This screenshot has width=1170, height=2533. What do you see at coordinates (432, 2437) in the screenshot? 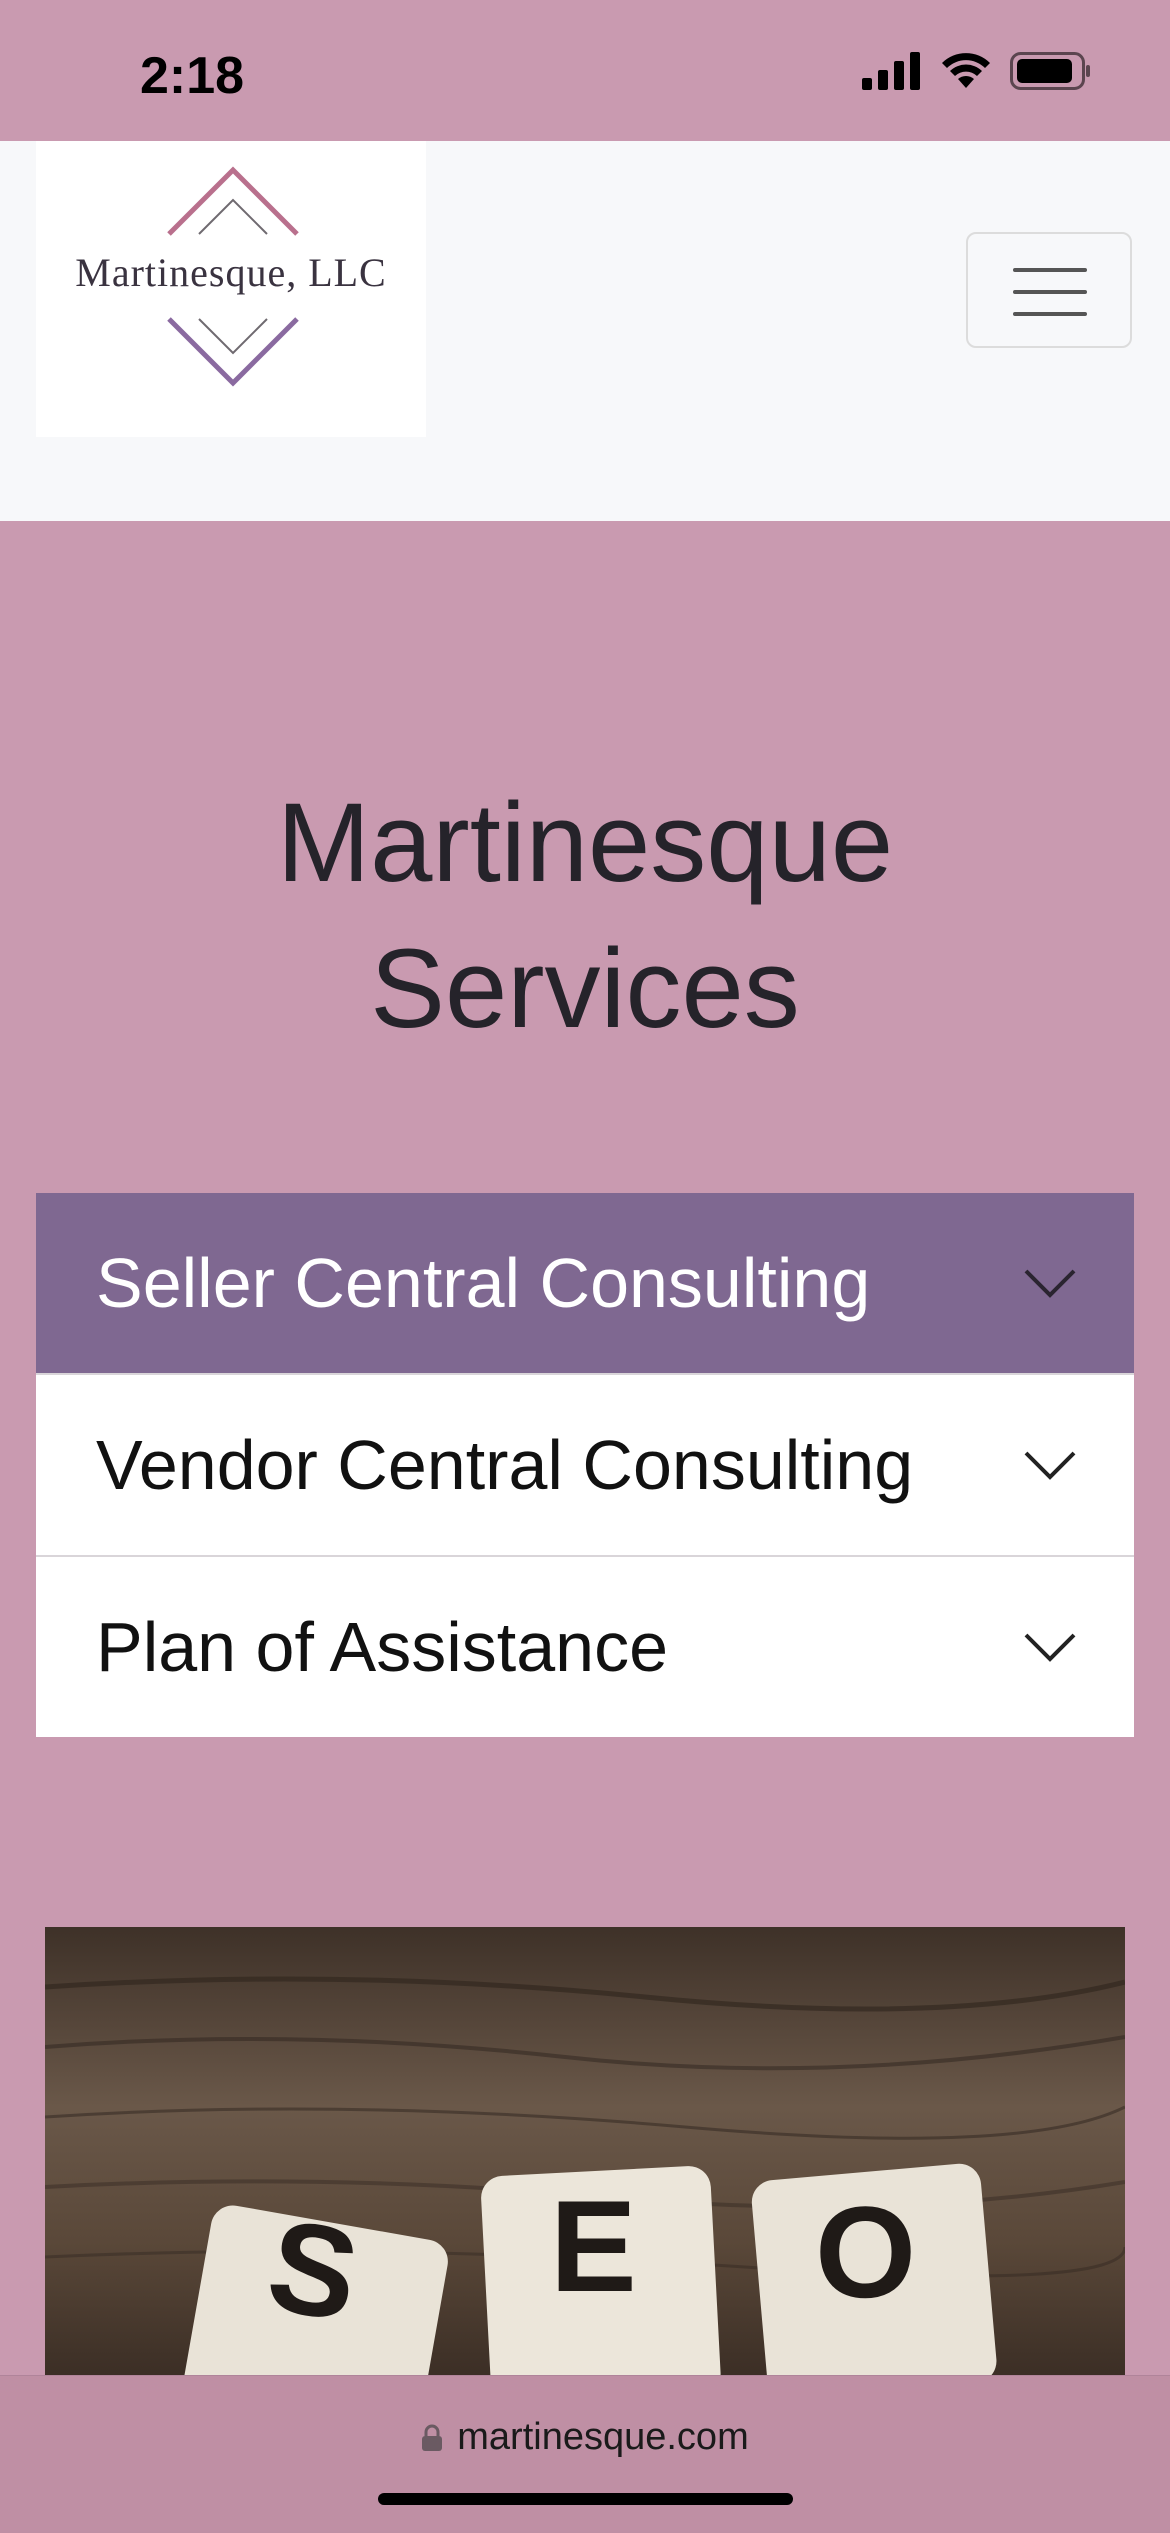
I see `lock-icon` at bounding box center [432, 2437].